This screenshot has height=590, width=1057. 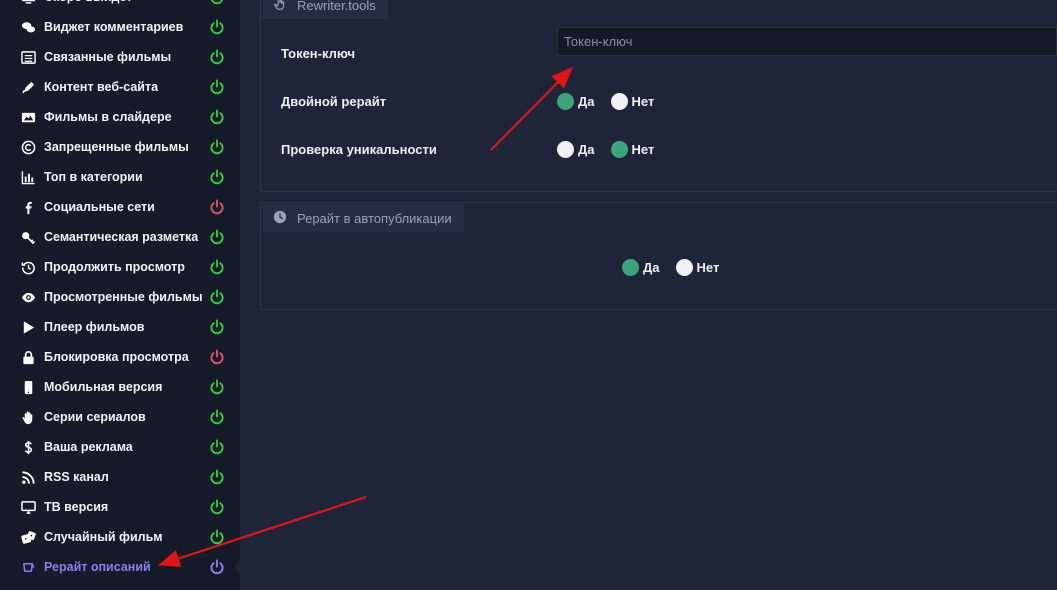 I want to click on hand-icon, so click(x=28, y=417).